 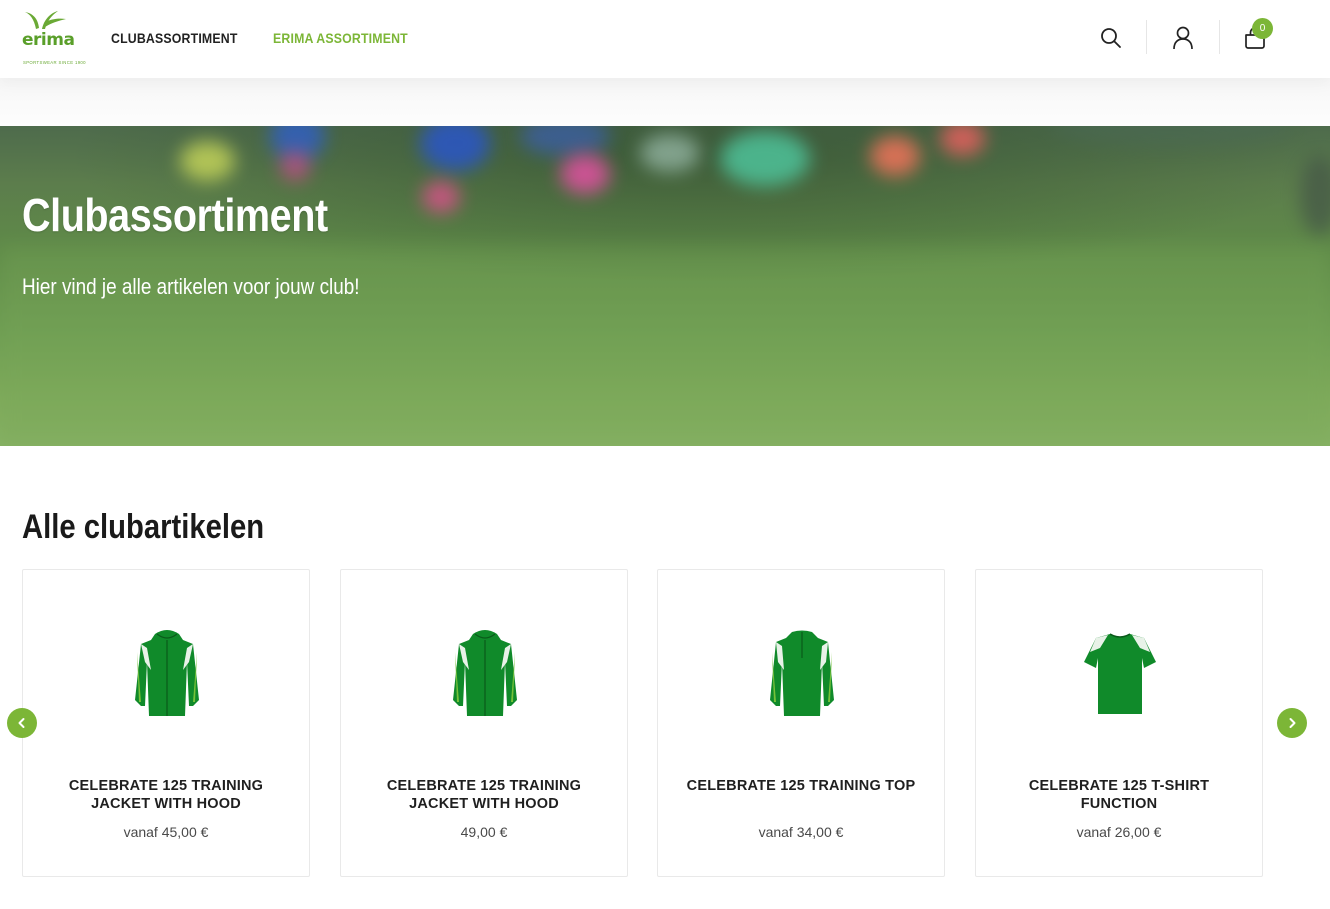 What do you see at coordinates (175, 215) in the screenshot?
I see `hero-title: Clubassortiment` at bounding box center [175, 215].